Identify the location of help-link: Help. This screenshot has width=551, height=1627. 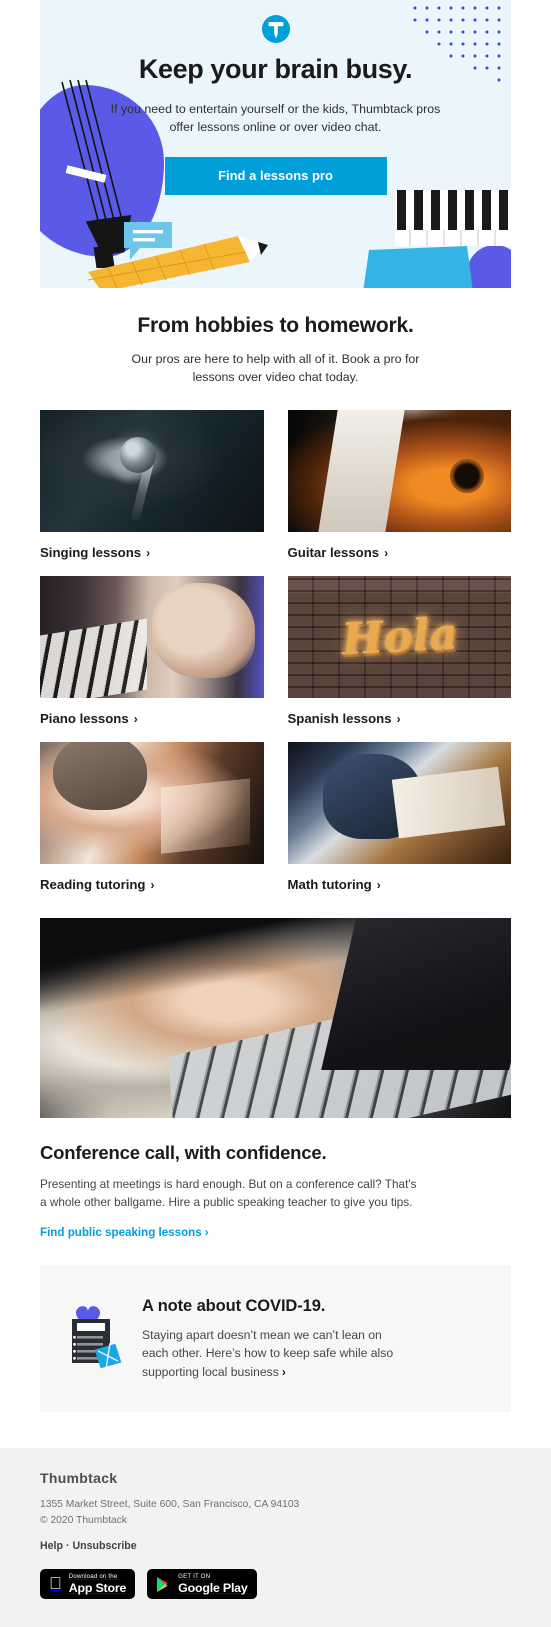
(51, 1546).